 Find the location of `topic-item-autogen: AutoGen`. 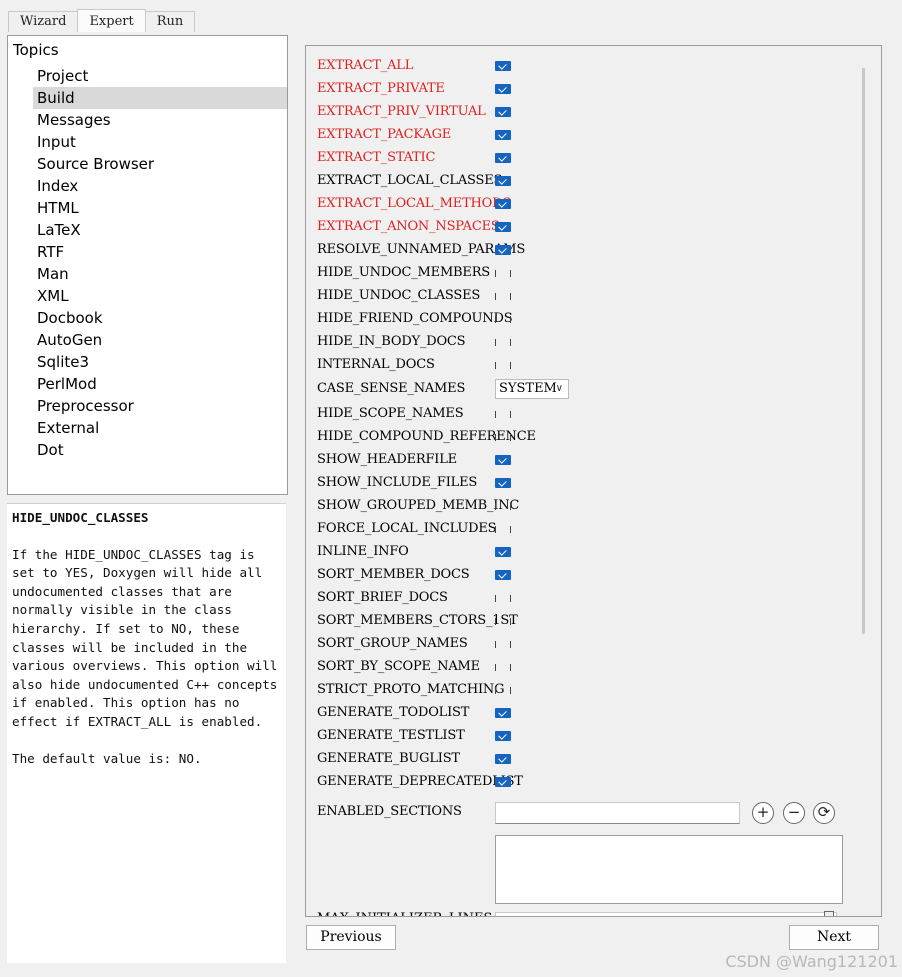

topic-item-autogen: AutoGen is located at coordinates (160, 340).